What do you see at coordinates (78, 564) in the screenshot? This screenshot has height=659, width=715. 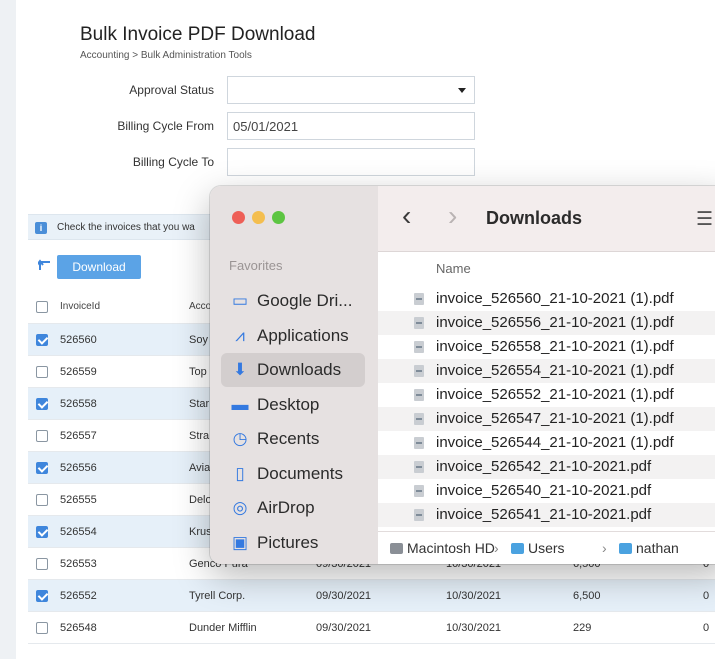 I see `invoice-id-cell: 526553` at bounding box center [78, 564].